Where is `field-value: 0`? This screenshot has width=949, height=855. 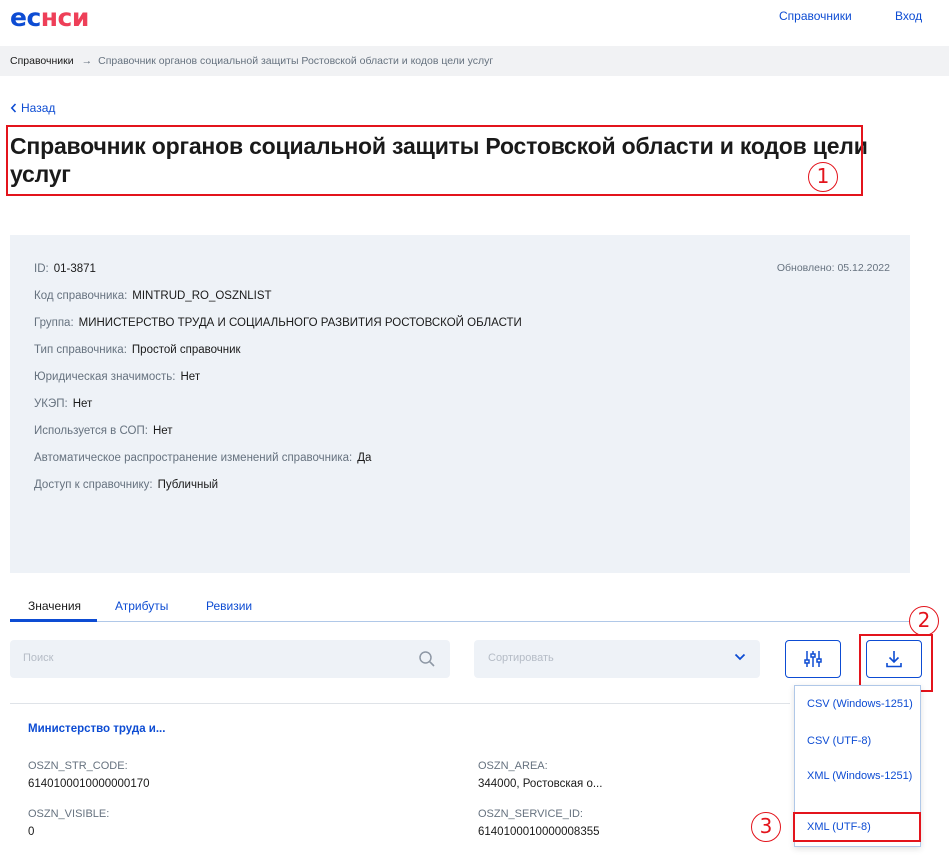 field-value: 0 is located at coordinates (31, 832).